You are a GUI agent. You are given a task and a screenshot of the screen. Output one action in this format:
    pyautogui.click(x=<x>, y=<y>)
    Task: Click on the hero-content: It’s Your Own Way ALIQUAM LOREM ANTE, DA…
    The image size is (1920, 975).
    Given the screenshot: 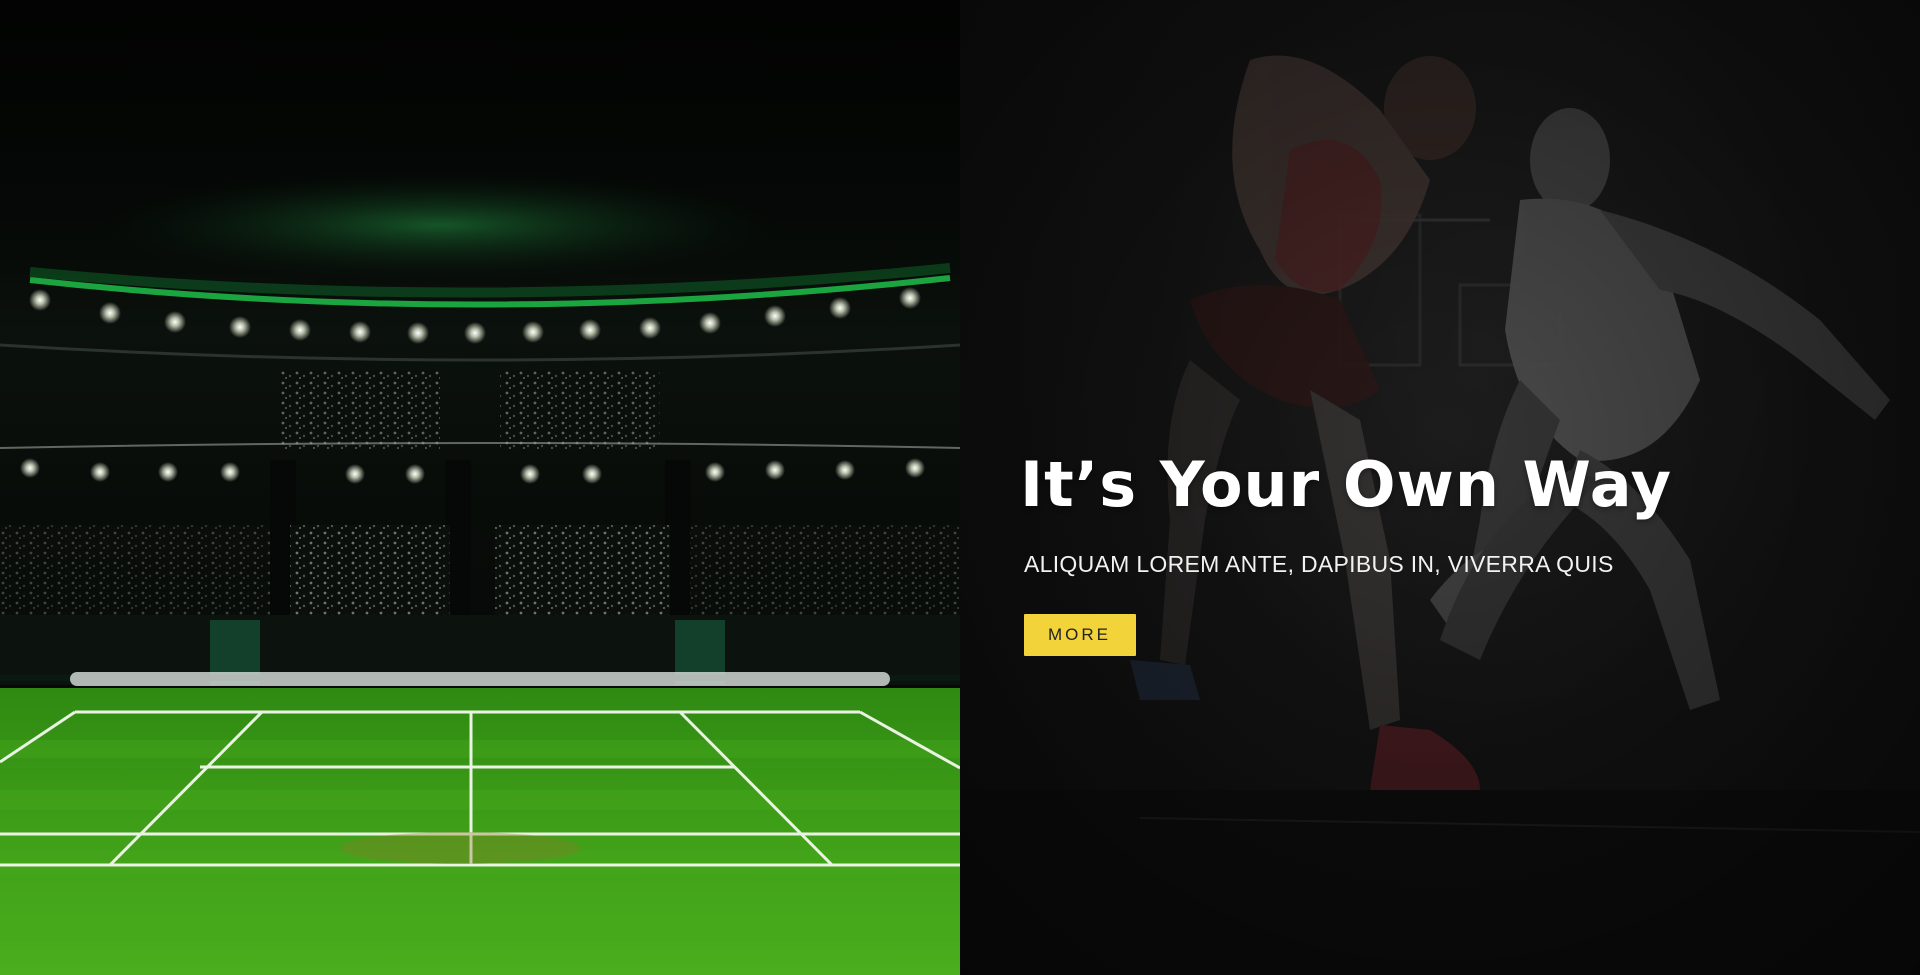 What is the action you would take?
    pyautogui.click(x=1400, y=550)
    